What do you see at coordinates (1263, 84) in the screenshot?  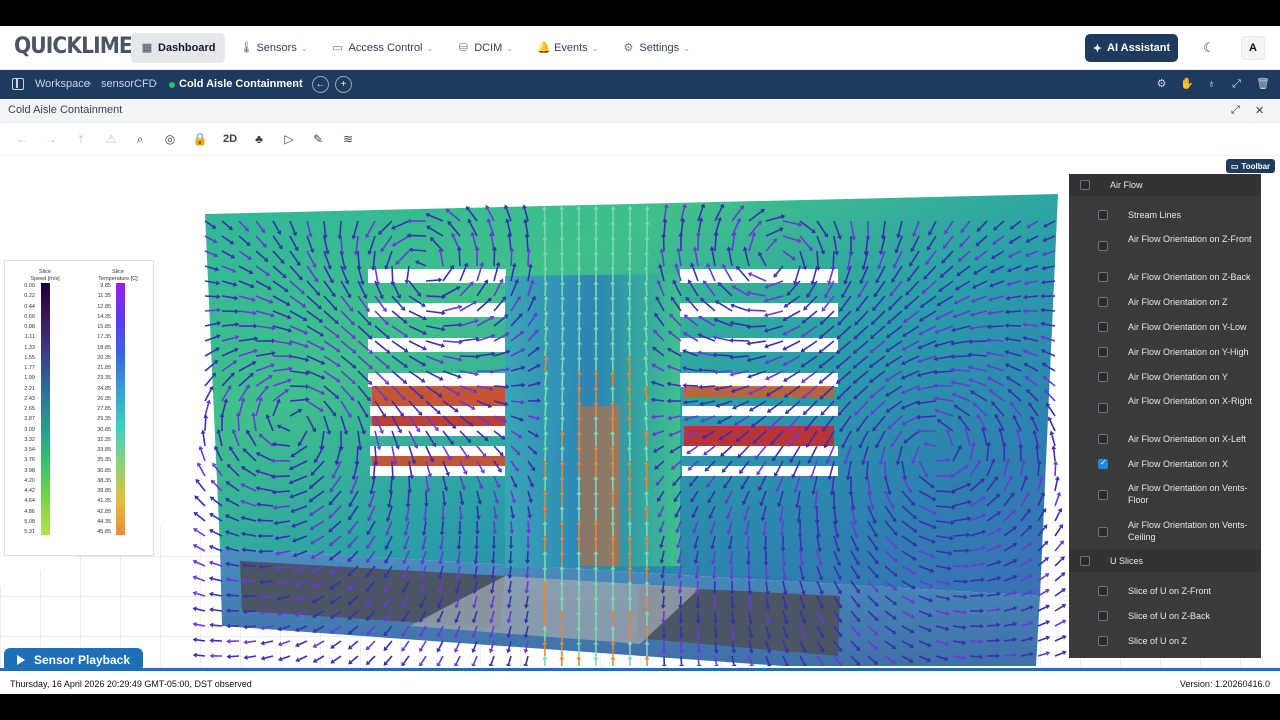 I see `trash-icon: 🗑` at bounding box center [1263, 84].